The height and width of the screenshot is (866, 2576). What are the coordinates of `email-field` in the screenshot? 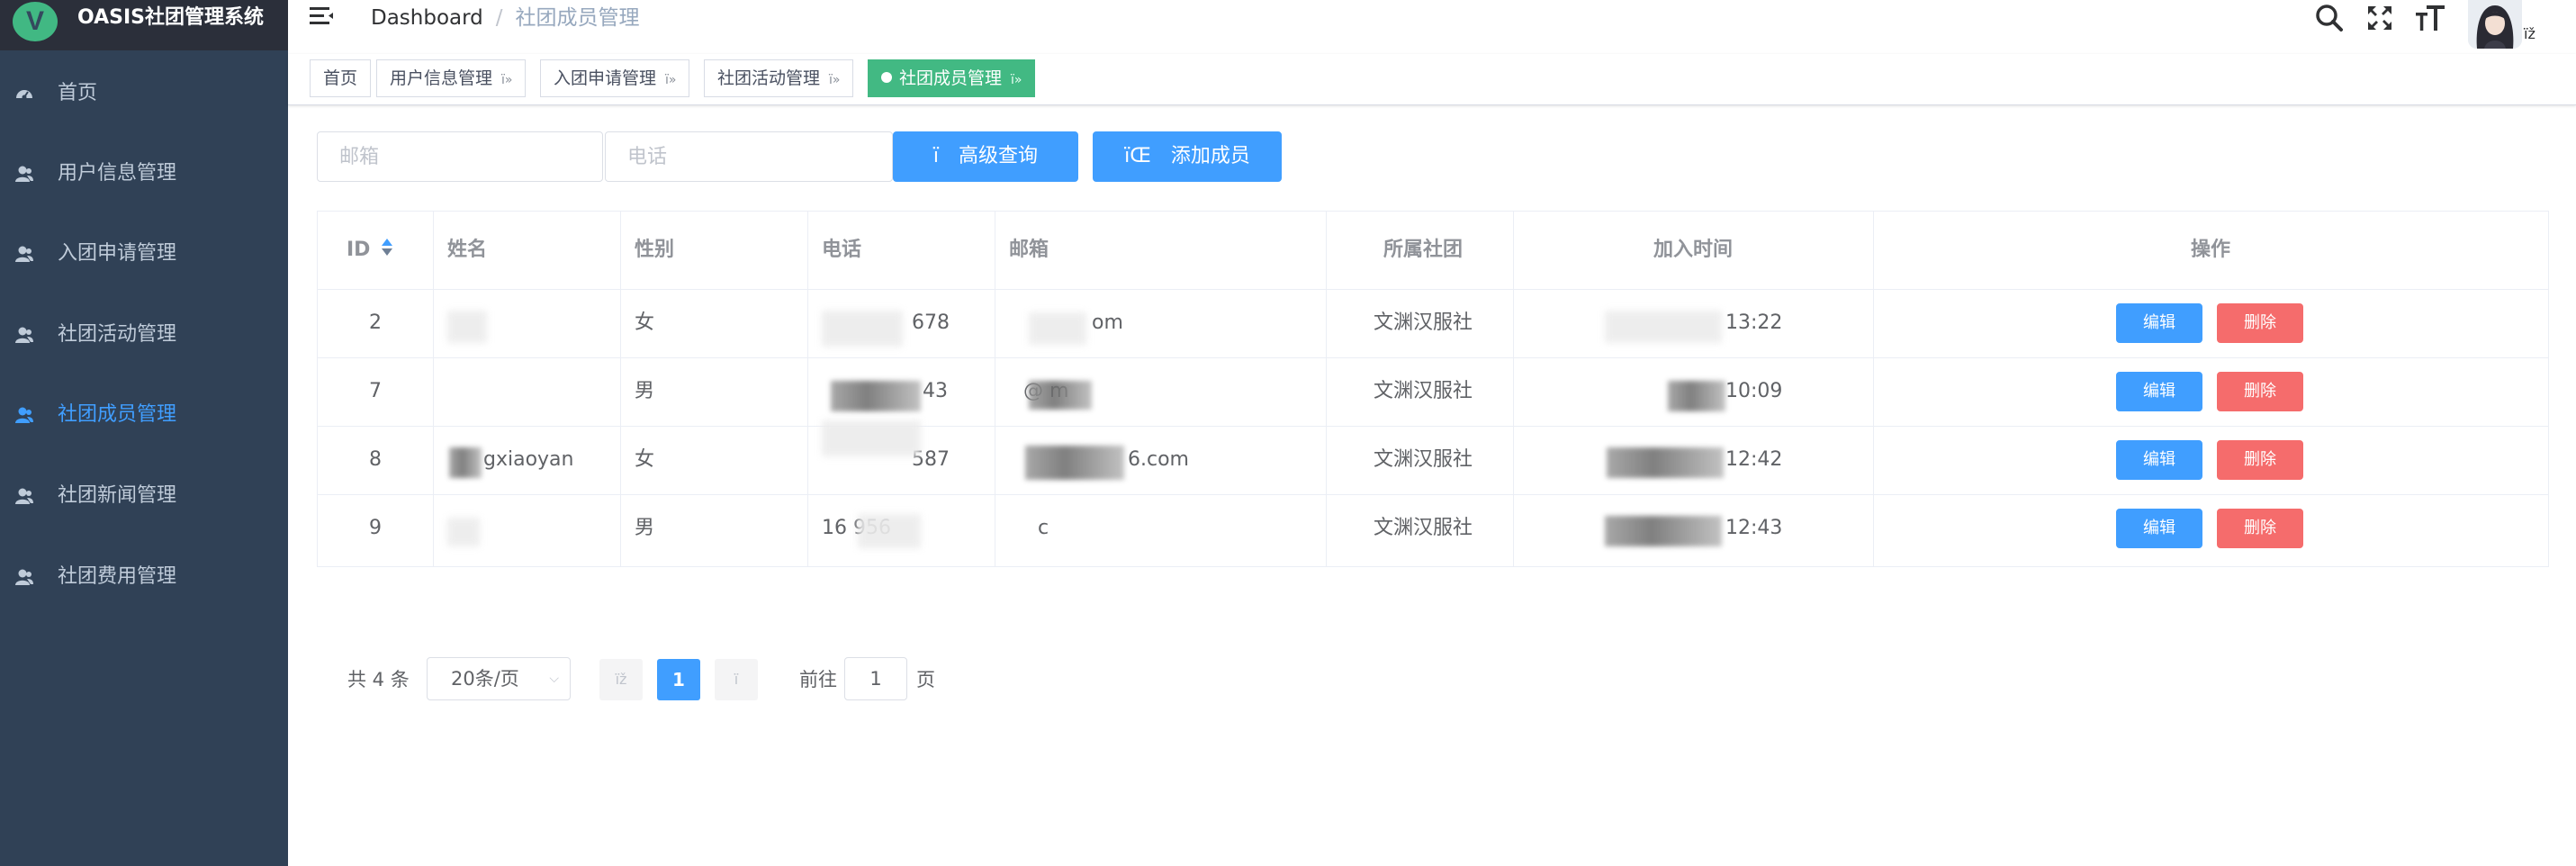 It's located at (460, 156).